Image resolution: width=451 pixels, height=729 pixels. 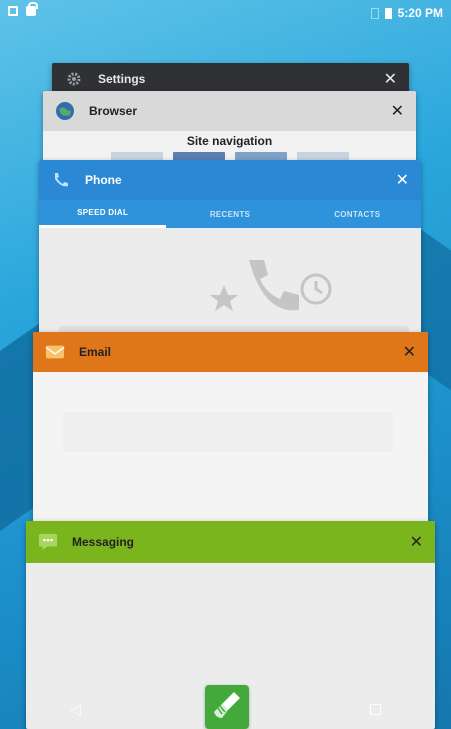 What do you see at coordinates (357, 214) in the screenshot?
I see `tab-contacts: CONTACTS` at bounding box center [357, 214].